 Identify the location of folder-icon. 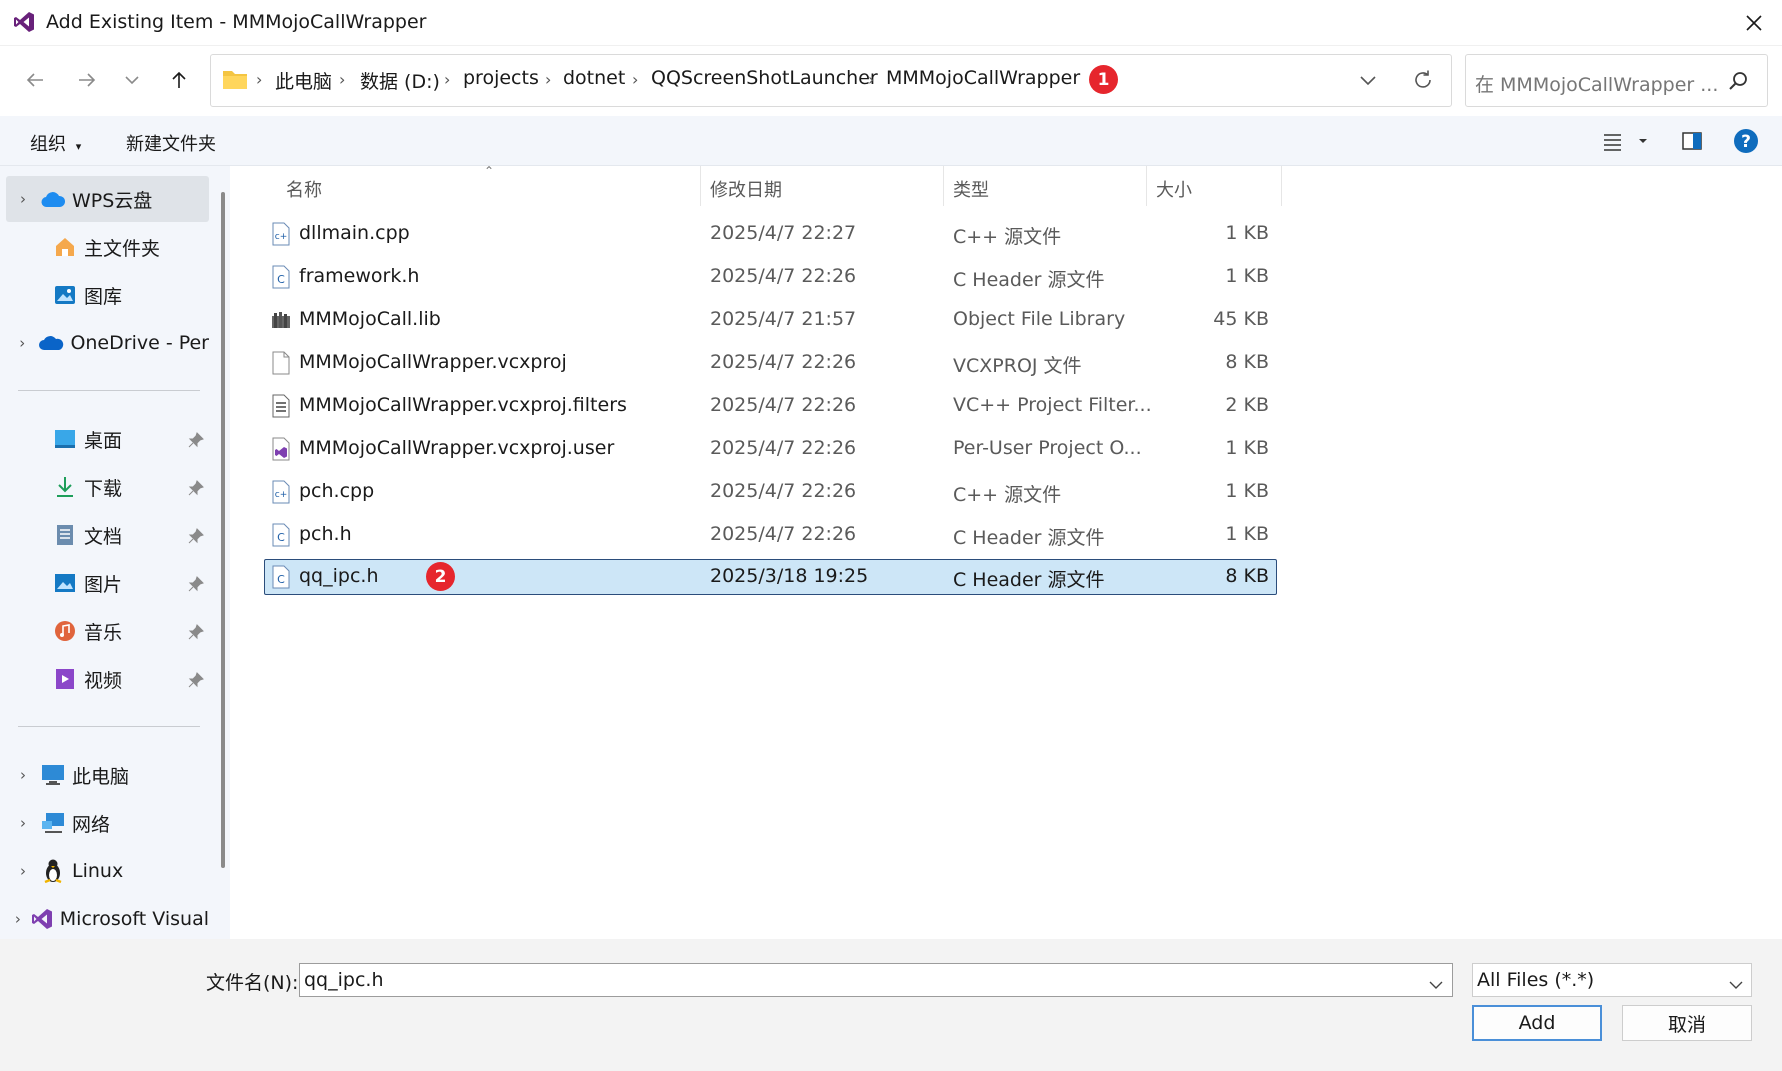
(235, 79).